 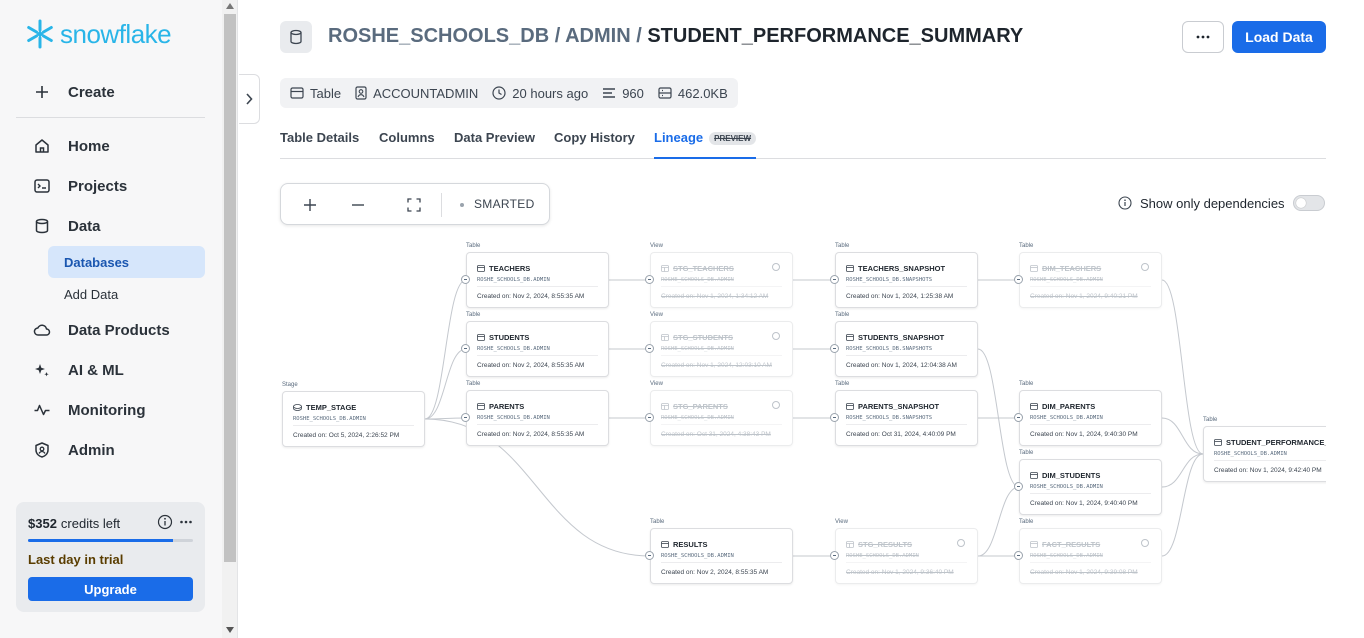 I want to click on node-title: STG_STUDENTS, so click(x=697, y=337).